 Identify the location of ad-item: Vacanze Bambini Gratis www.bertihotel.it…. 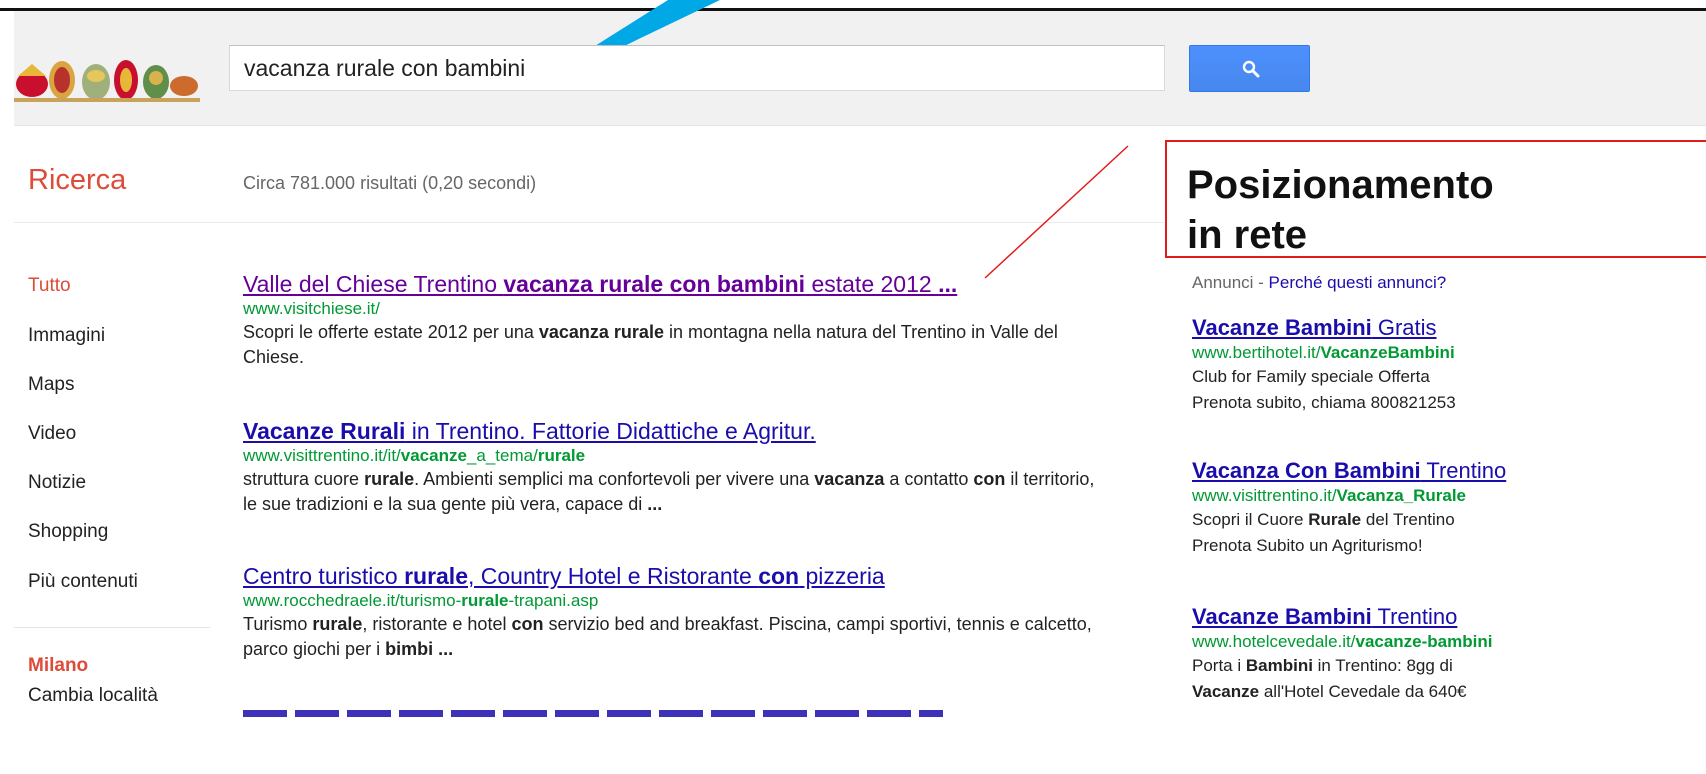
(1449, 365).